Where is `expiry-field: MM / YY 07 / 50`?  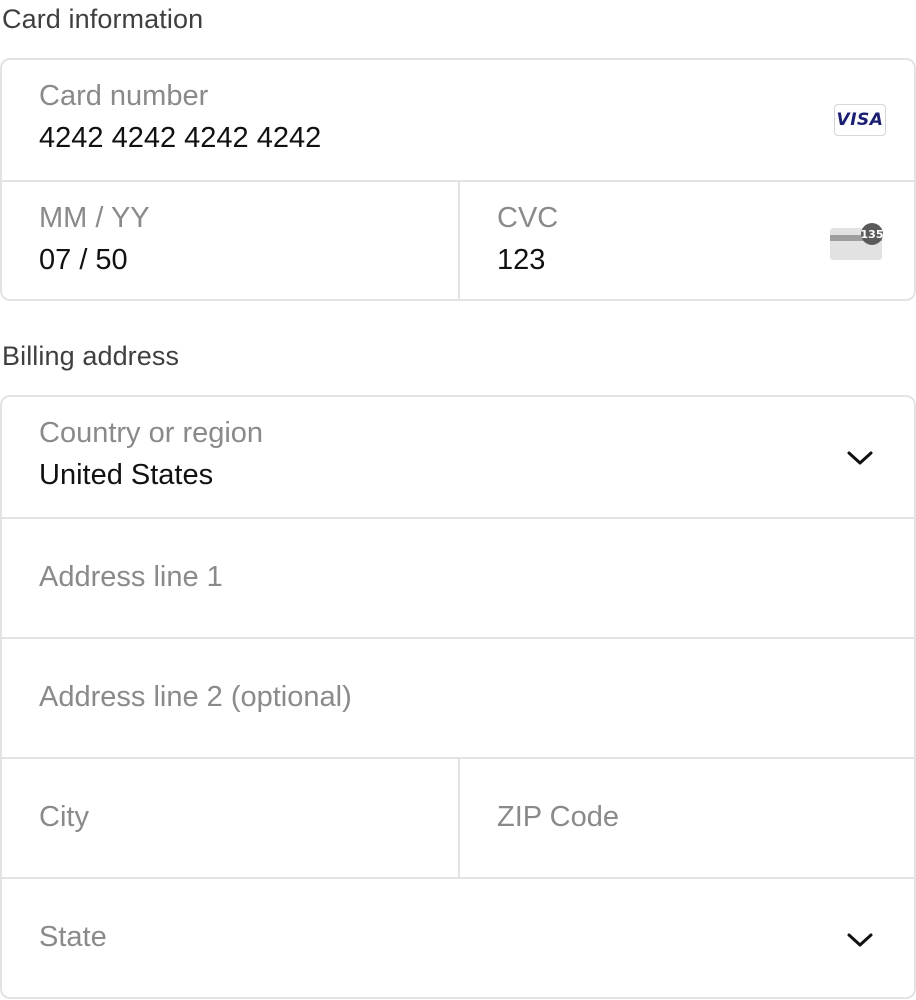
expiry-field: MM / YY 07 / 50 is located at coordinates (230, 240).